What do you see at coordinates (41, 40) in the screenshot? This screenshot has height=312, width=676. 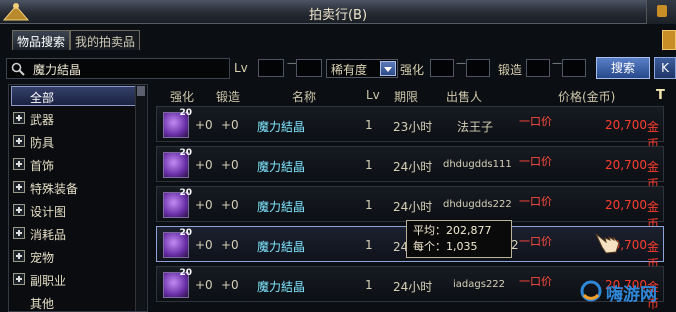 I see `tab-item-search: 物品搜索` at bounding box center [41, 40].